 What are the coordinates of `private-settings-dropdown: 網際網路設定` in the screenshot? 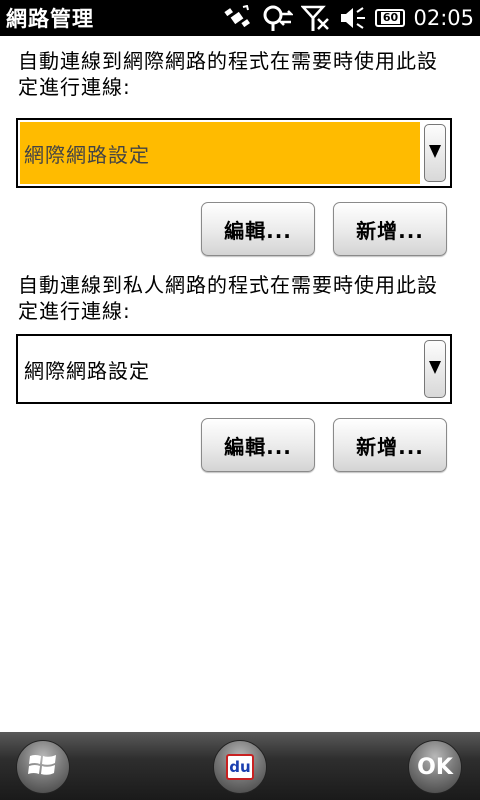 It's located at (234, 369).